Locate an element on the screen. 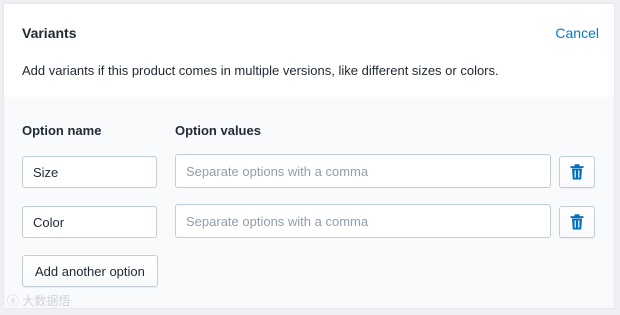 The image size is (620, 315). cancel-link: Cancel is located at coordinates (577, 33).